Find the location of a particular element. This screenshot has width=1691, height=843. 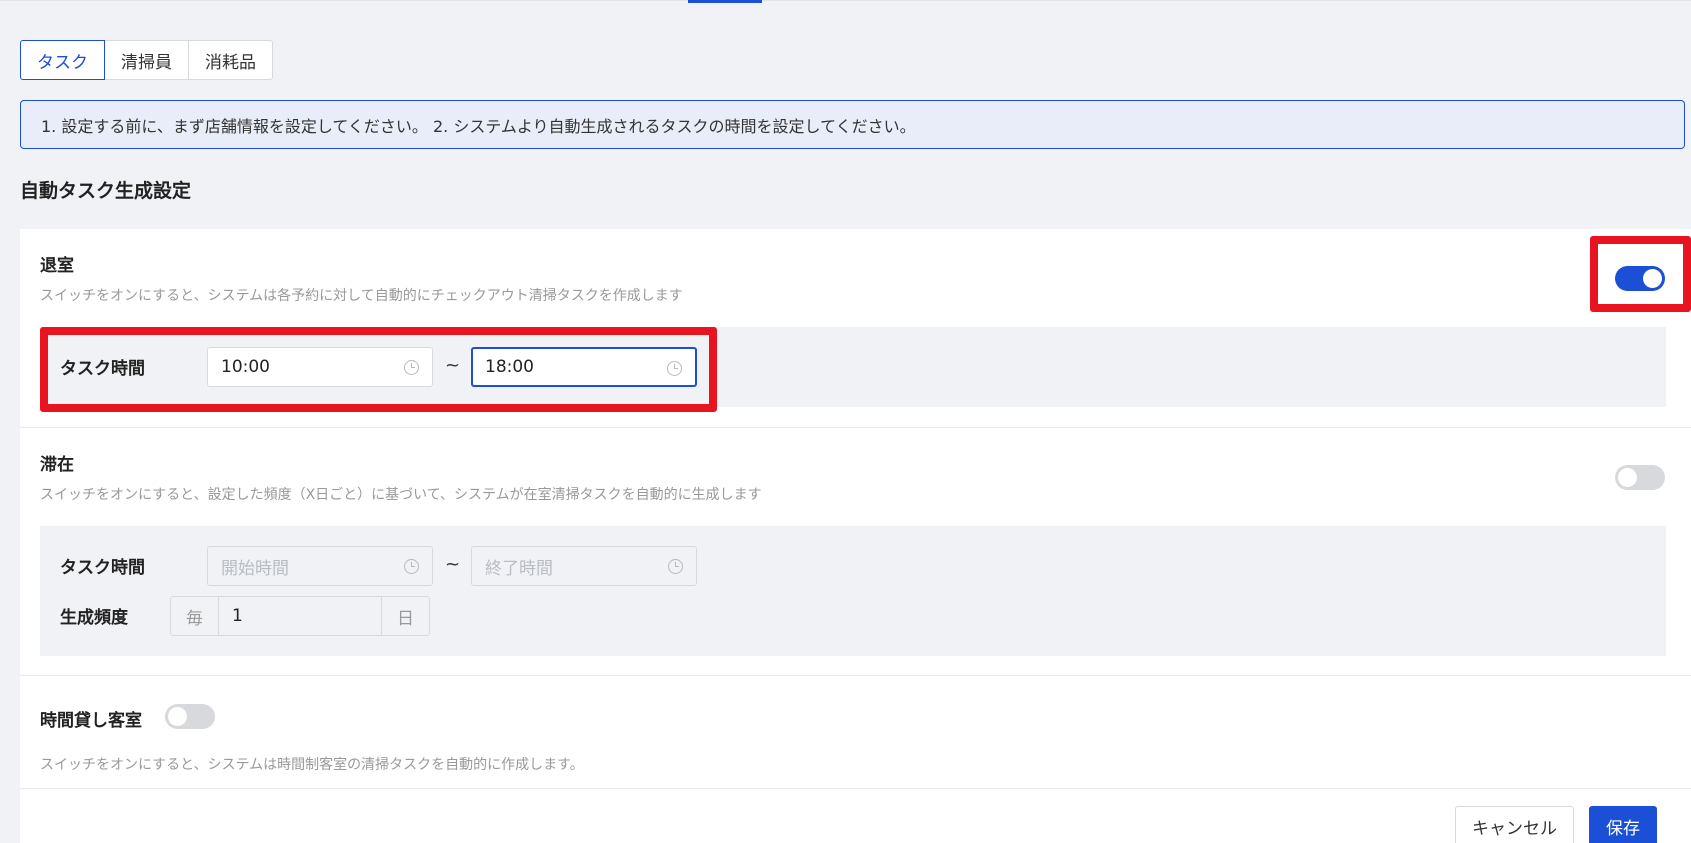

stay-frequency-label: 生成頻度 is located at coordinates (94, 618).